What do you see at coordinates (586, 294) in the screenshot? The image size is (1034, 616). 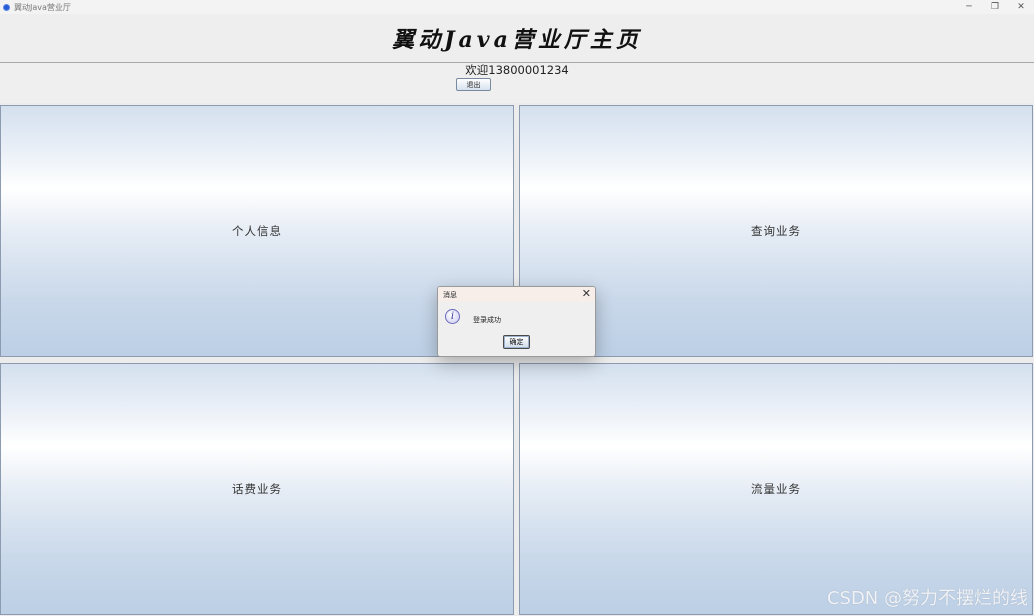 I see `dialog-close-icon: ✕` at bounding box center [586, 294].